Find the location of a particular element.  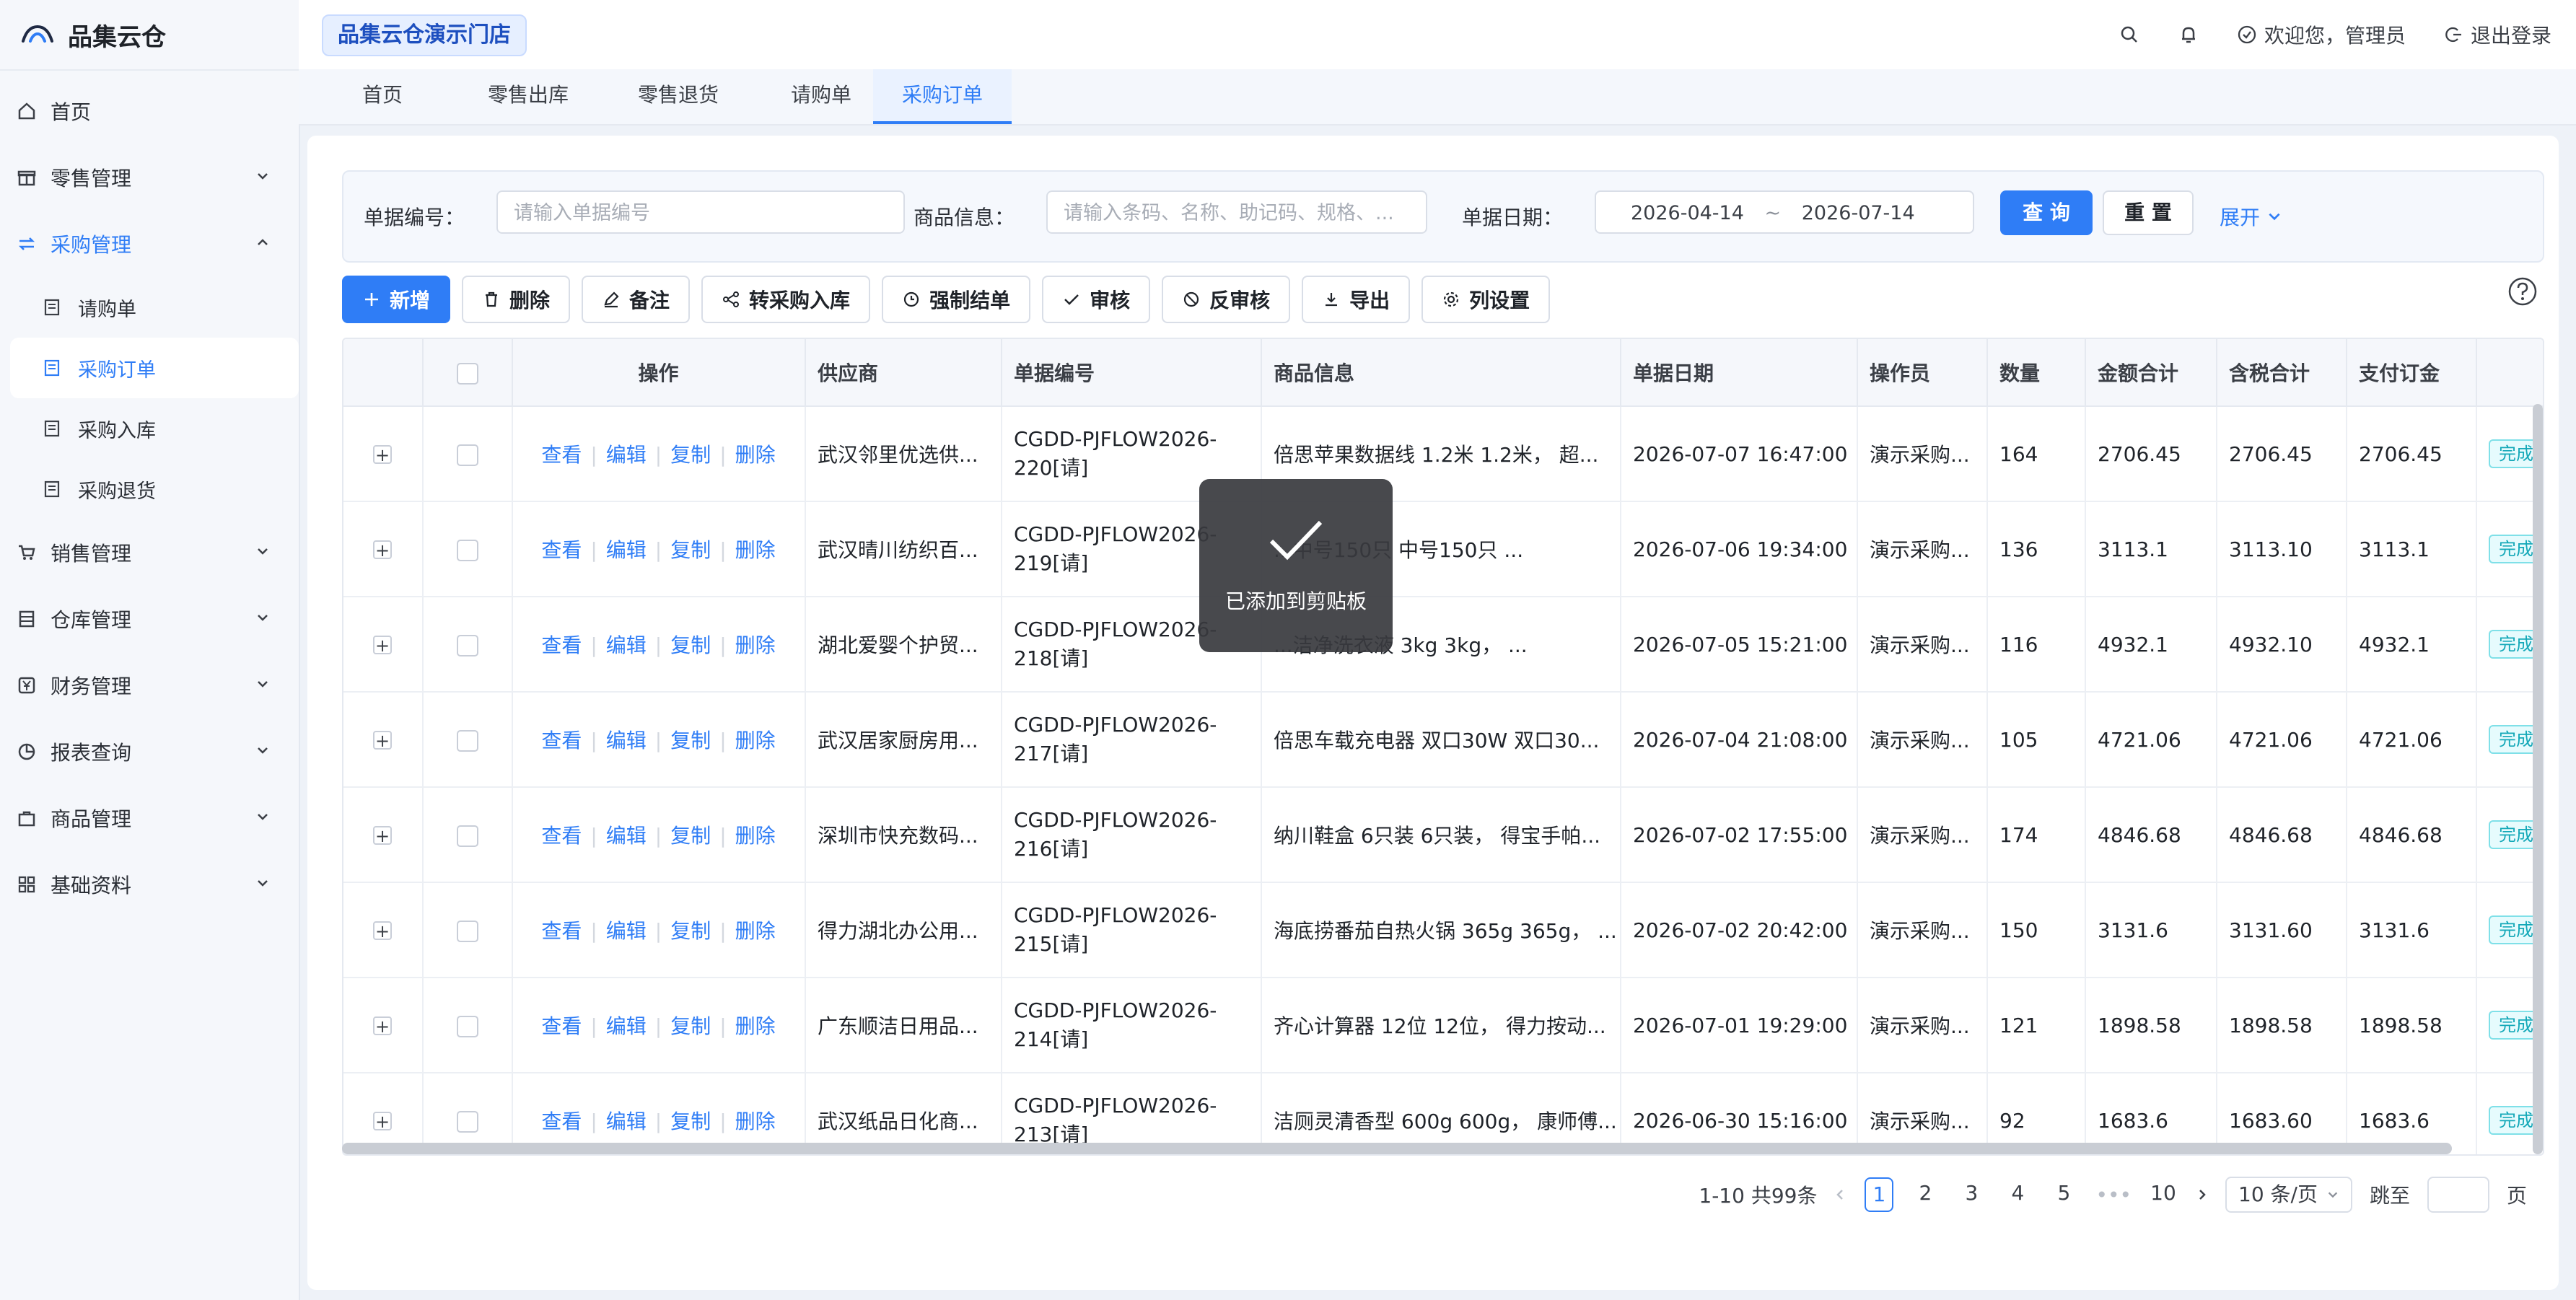

add-button: 新增 is located at coordinates (396, 299).